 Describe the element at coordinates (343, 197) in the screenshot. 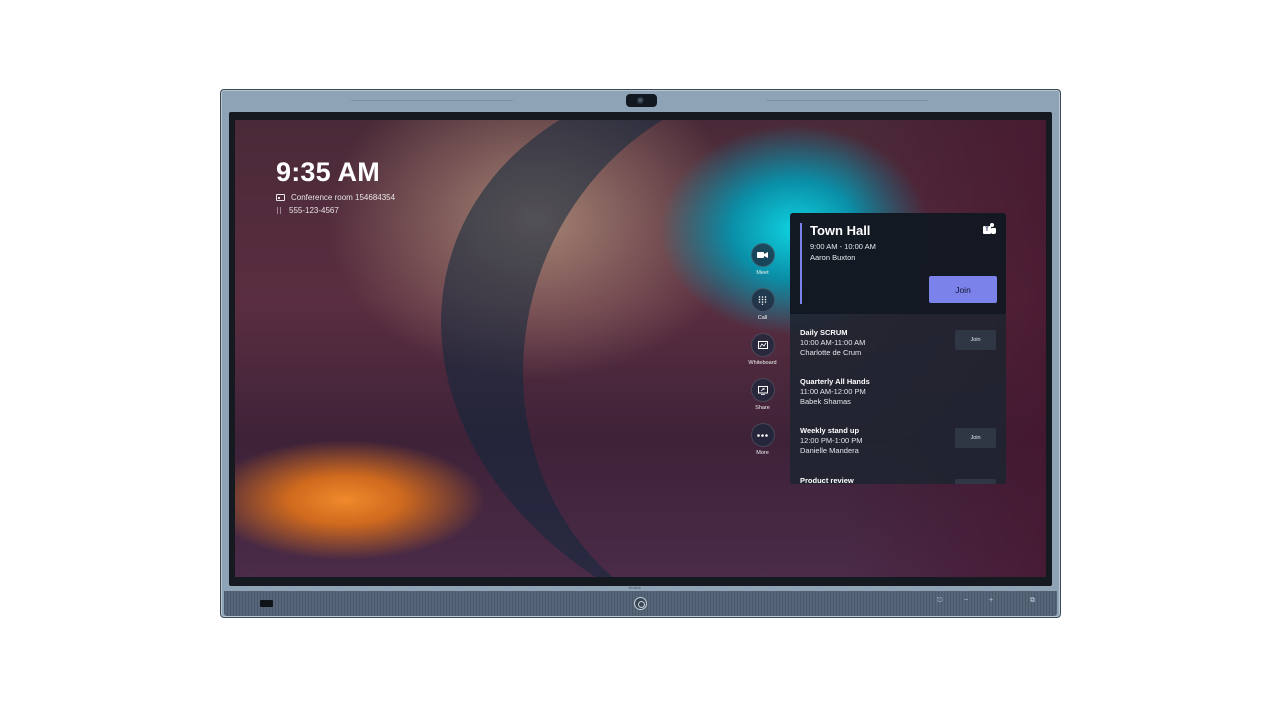

I see `room-name: Conference room 154684354` at that location.